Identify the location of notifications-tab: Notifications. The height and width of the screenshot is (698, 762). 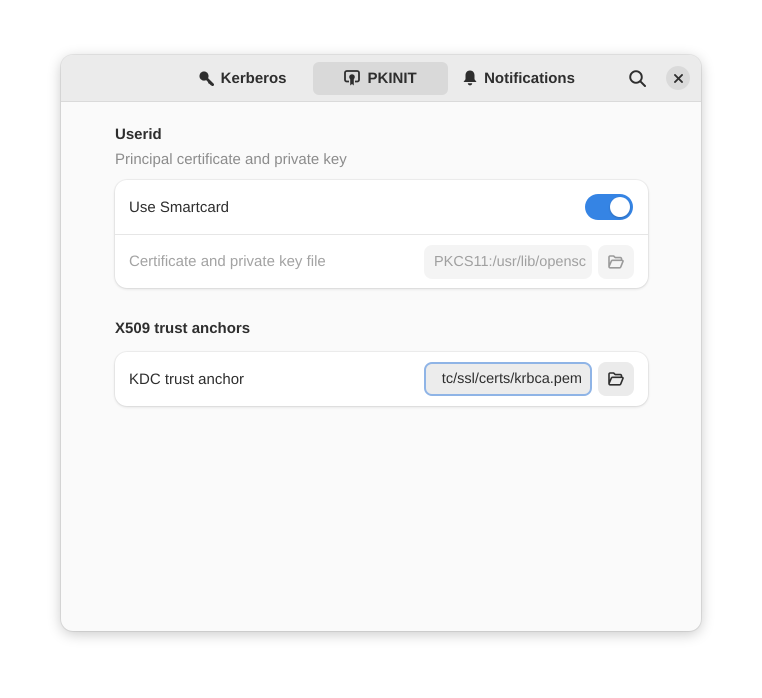
(519, 78).